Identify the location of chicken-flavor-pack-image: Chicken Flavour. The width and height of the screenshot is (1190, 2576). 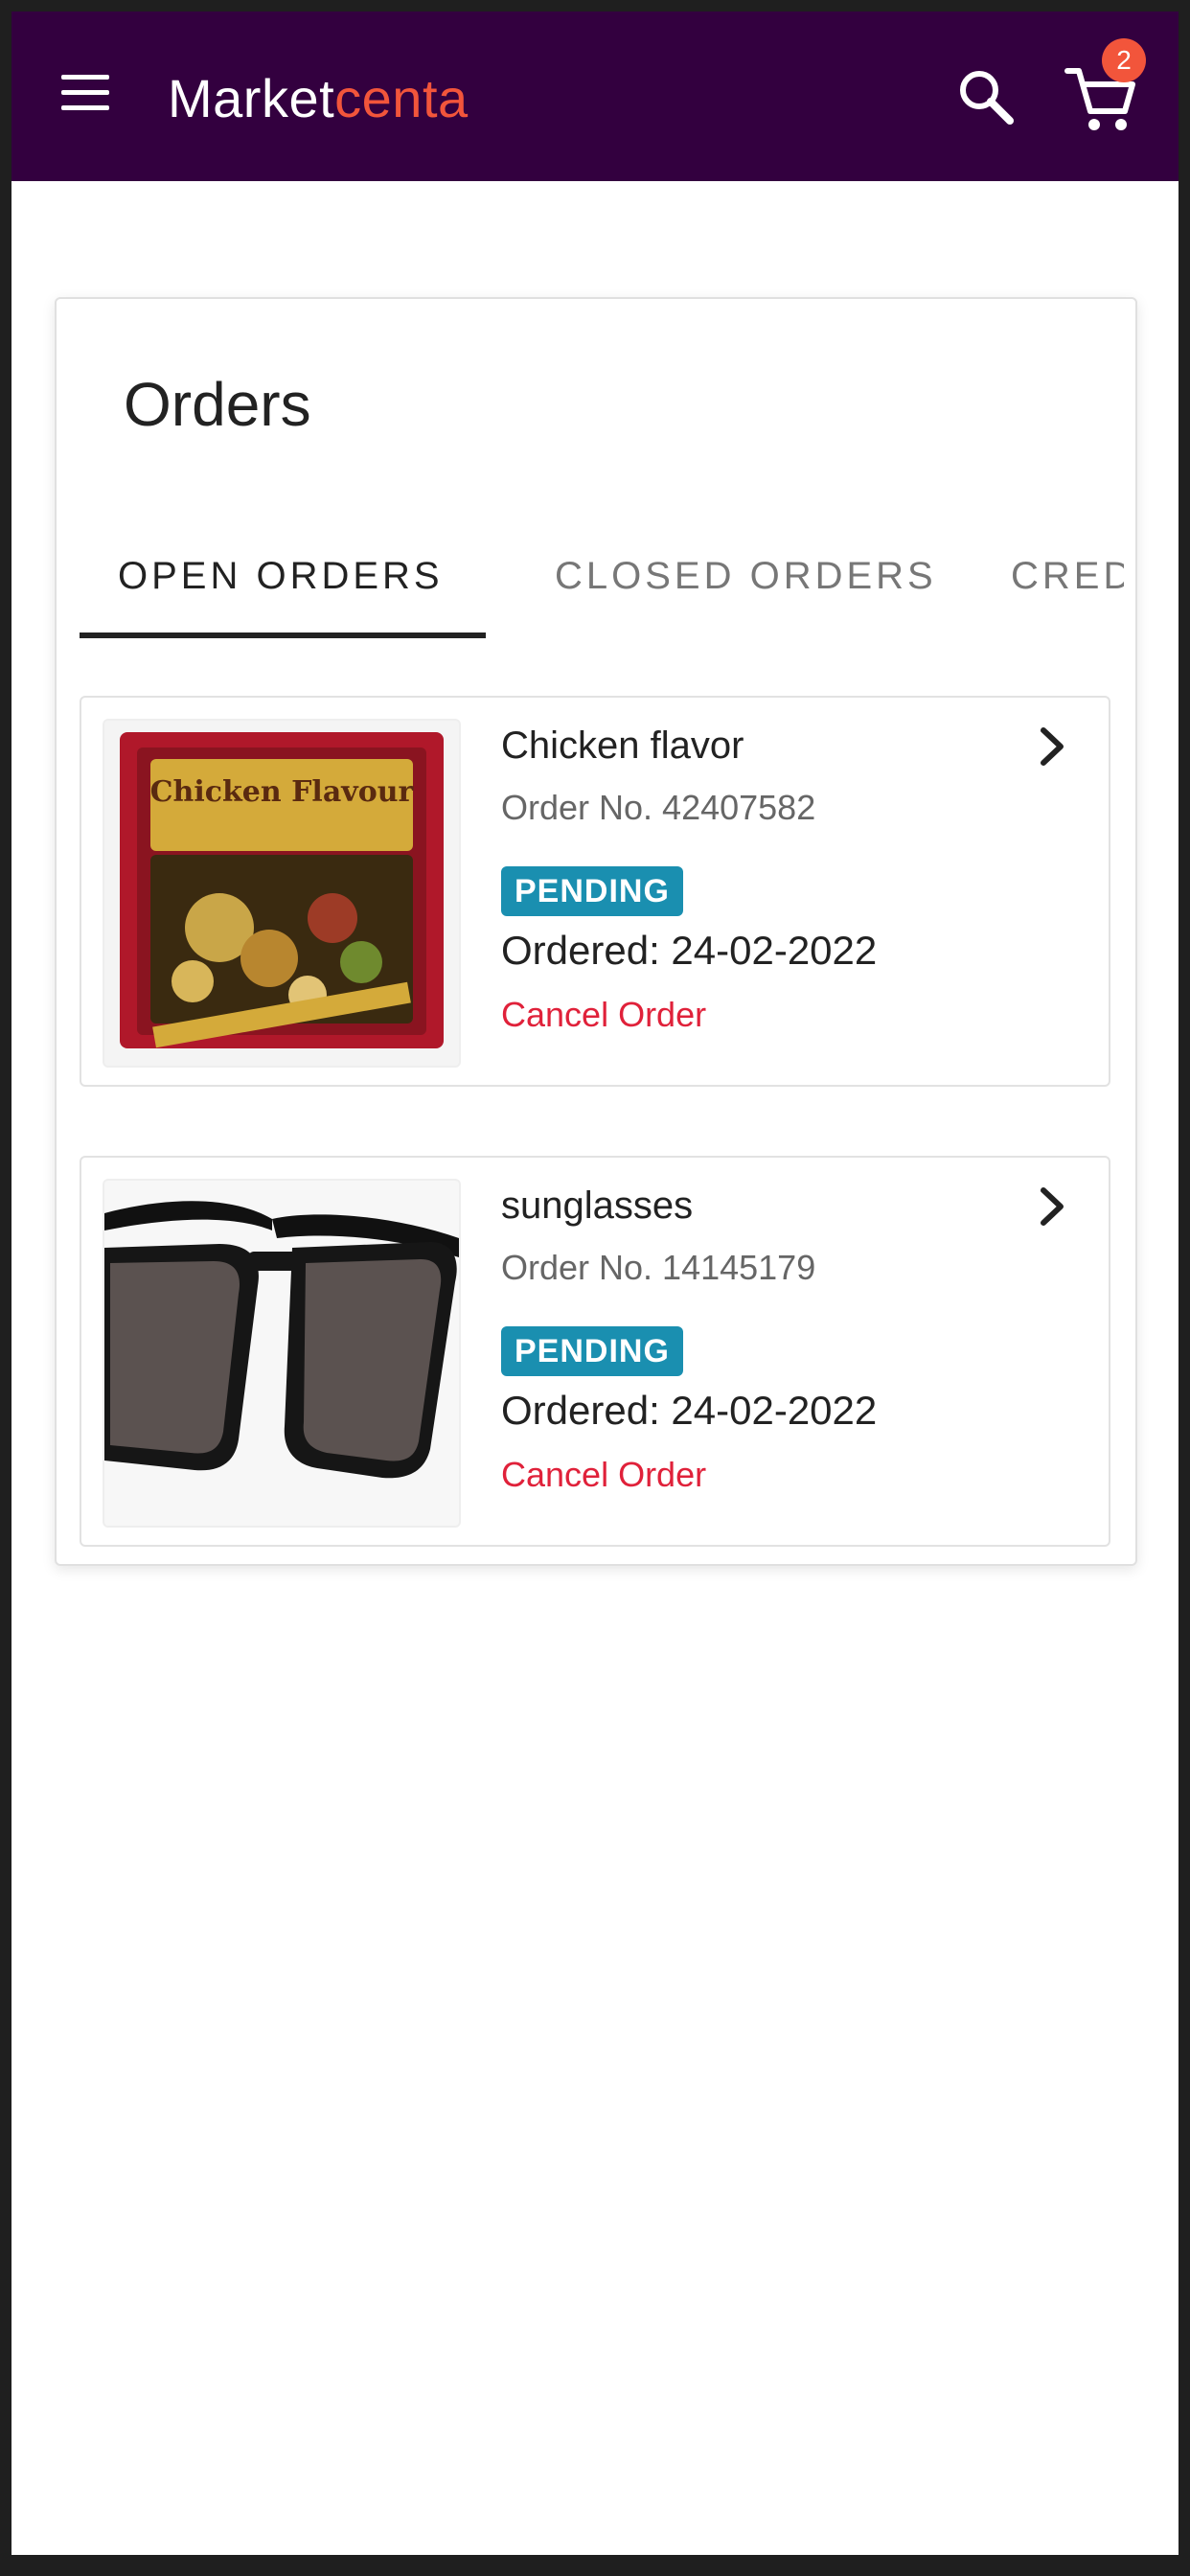
(281, 893).